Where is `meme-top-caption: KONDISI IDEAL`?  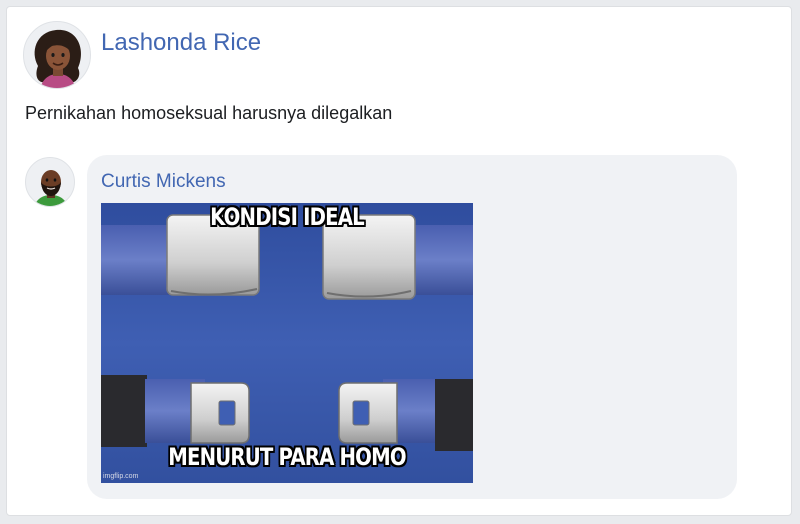 meme-top-caption: KONDISI IDEAL is located at coordinates (287, 217).